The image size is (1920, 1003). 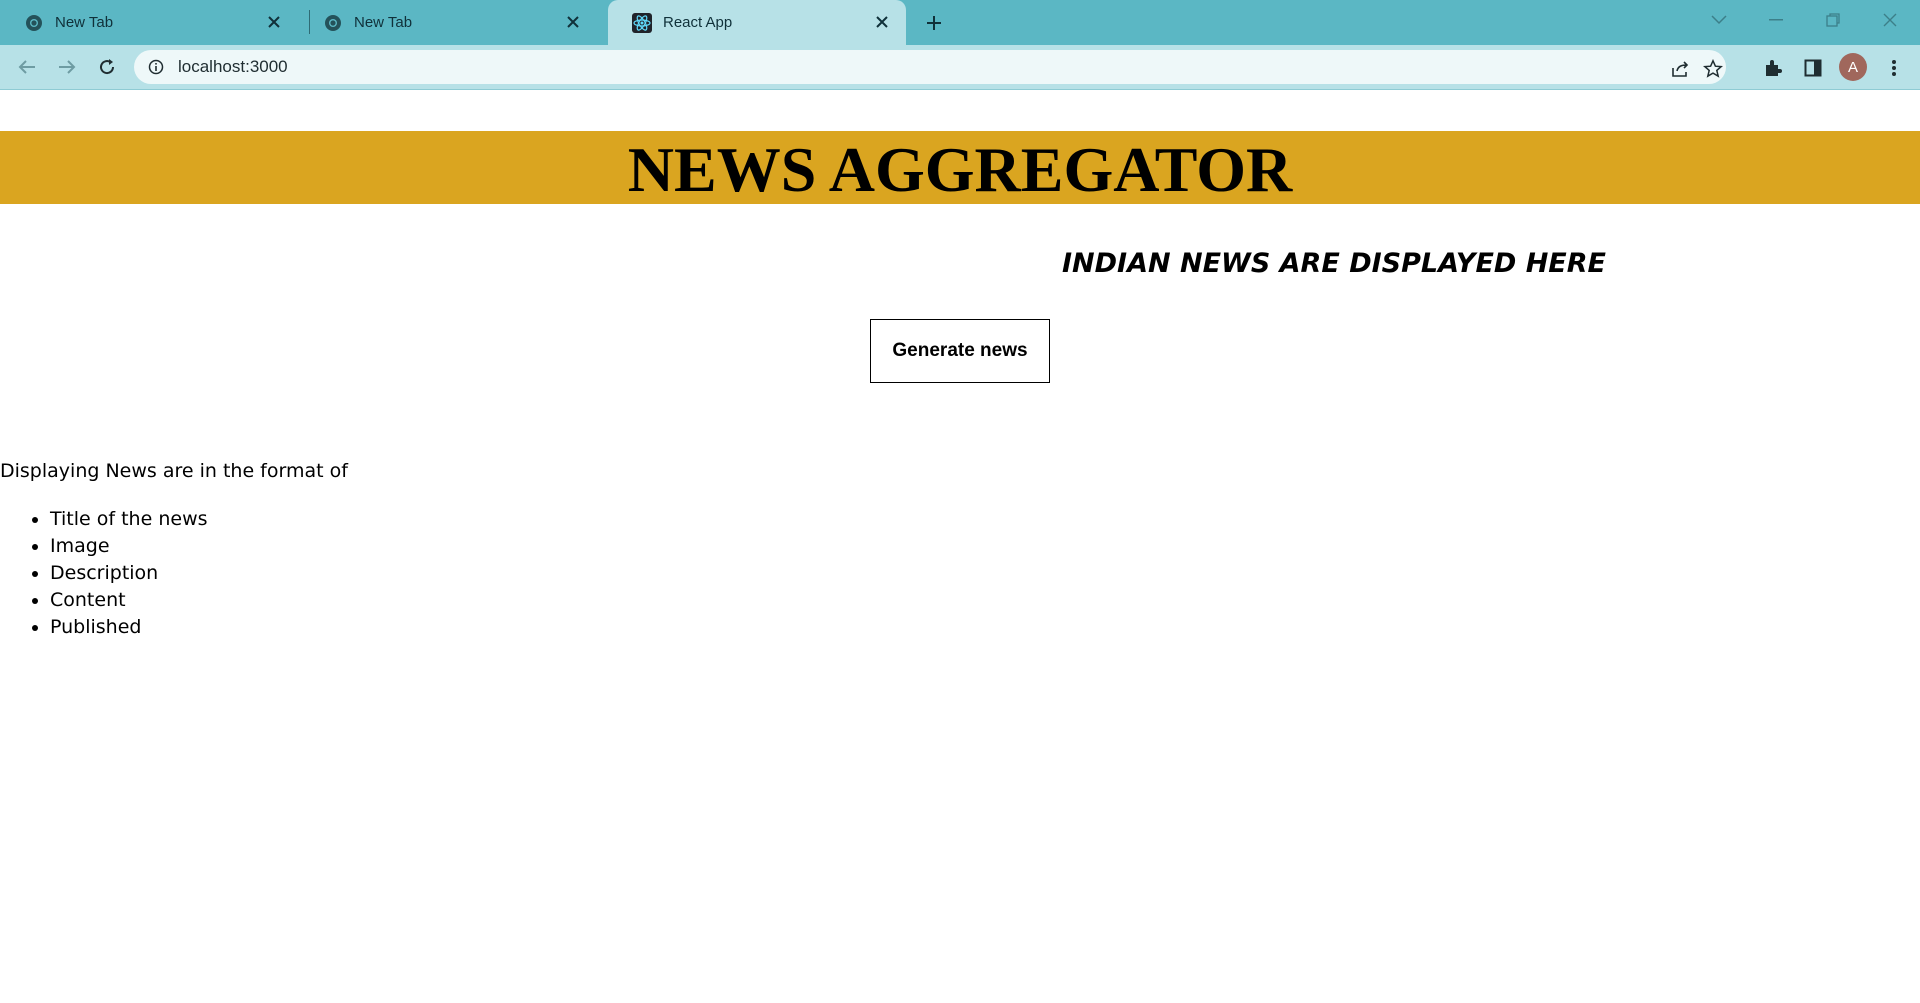 What do you see at coordinates (149, 22) in the screenshot?
I see `tab-new-tab-1: New Tab` at bounding box center [149, 22].